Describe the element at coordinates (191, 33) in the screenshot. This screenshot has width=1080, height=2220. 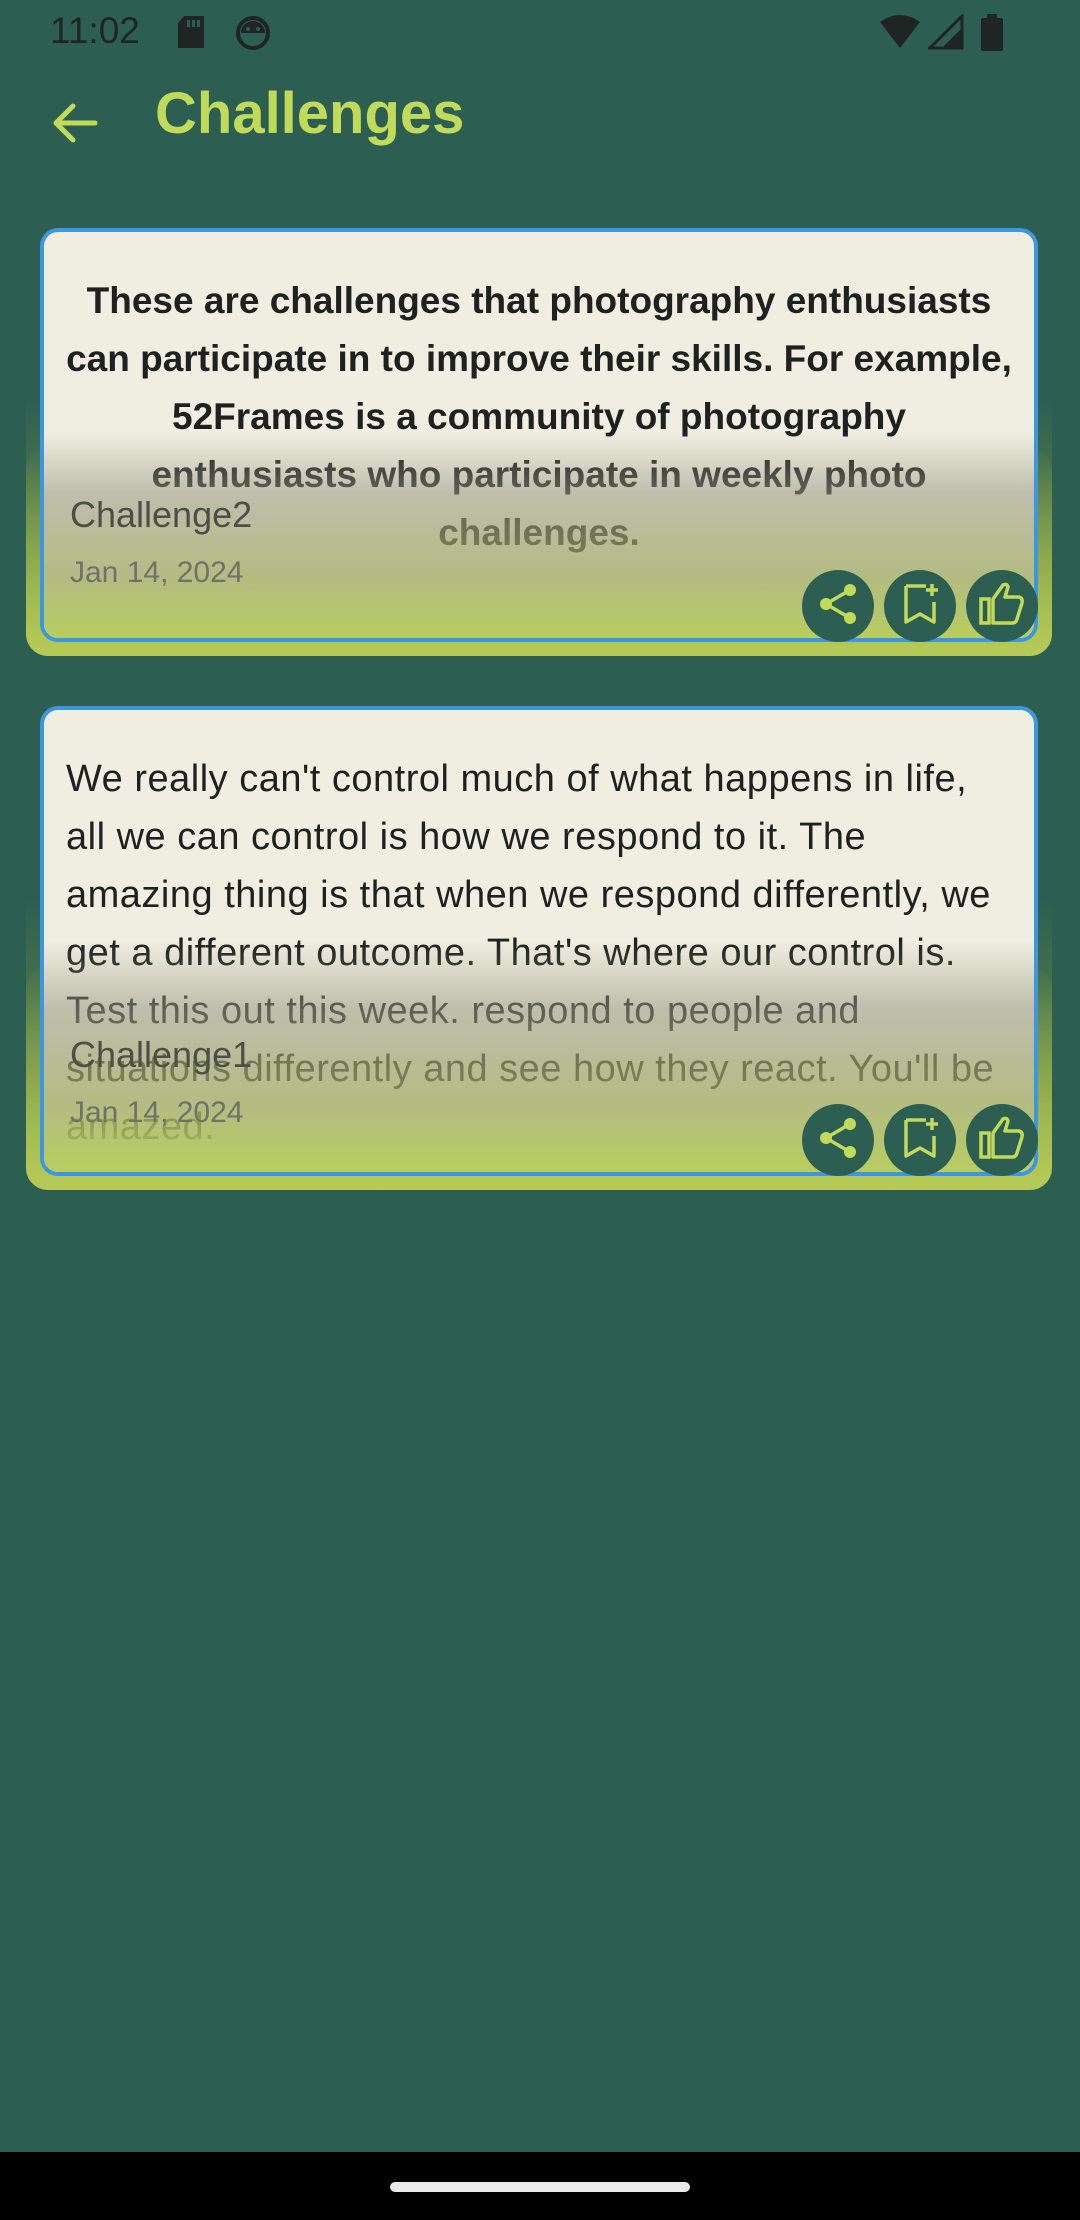
I see `sd-card-icon` at that location.